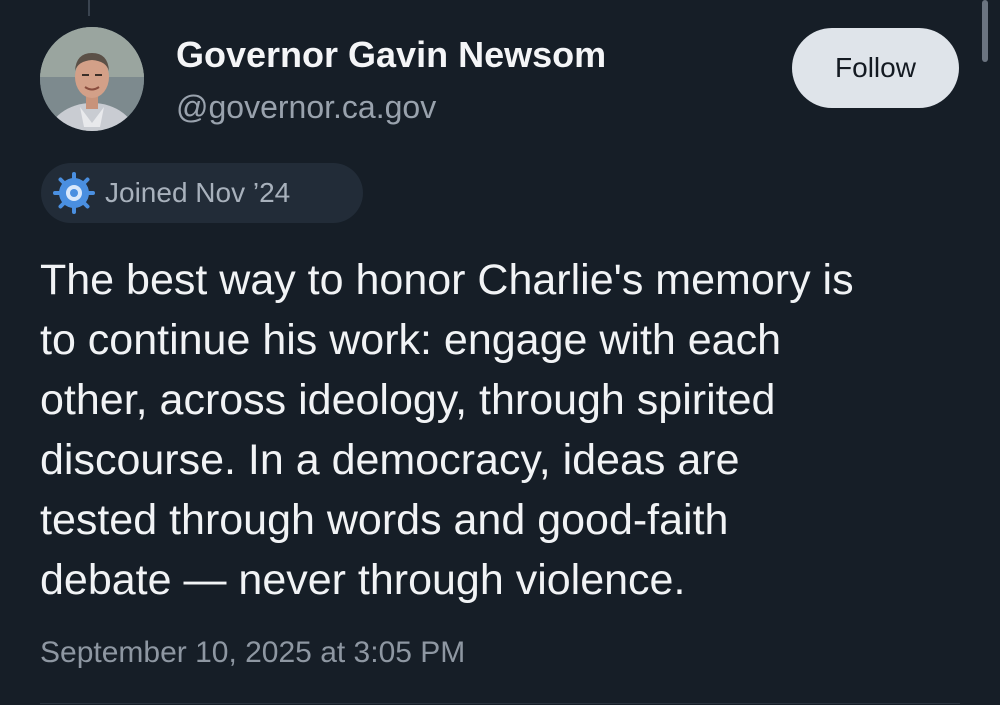  I want to click on follow-button: Follow, so click(875, 68).